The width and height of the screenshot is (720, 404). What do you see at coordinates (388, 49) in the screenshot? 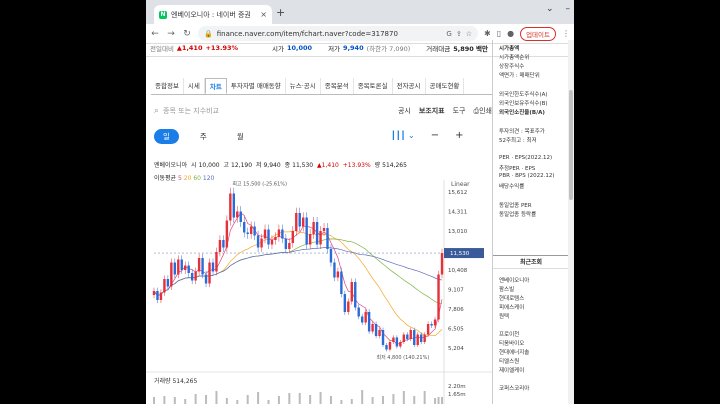
I see `limit-low: (하한가 7,090)` at bounding box center [388, 49].